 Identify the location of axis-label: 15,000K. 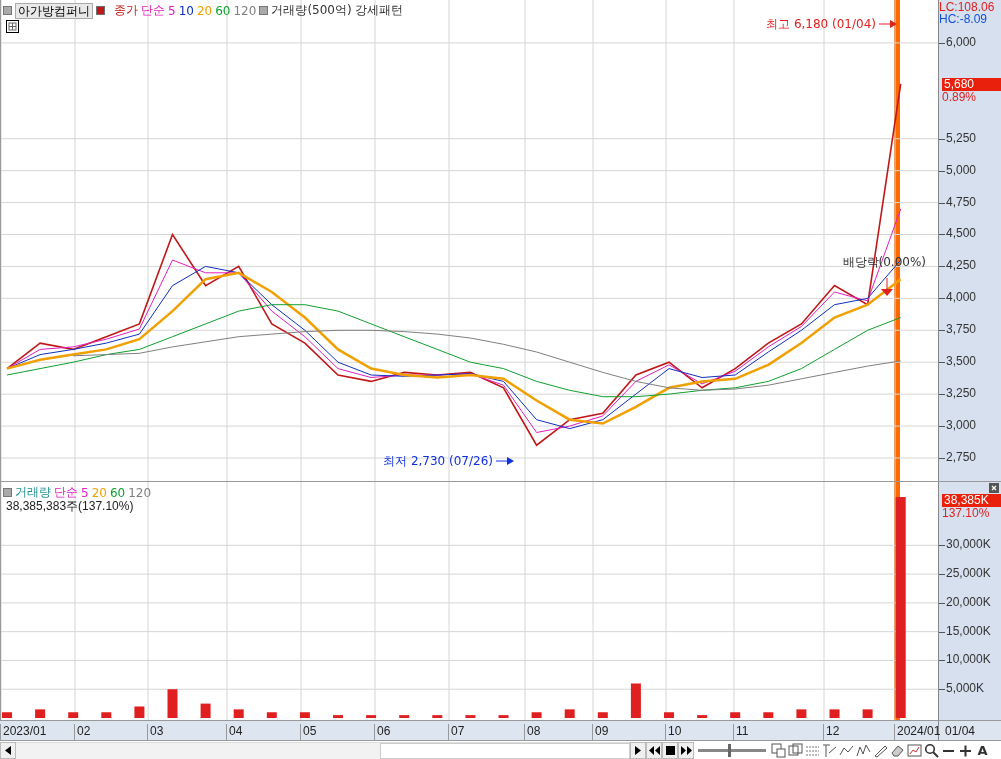
(968, 630).